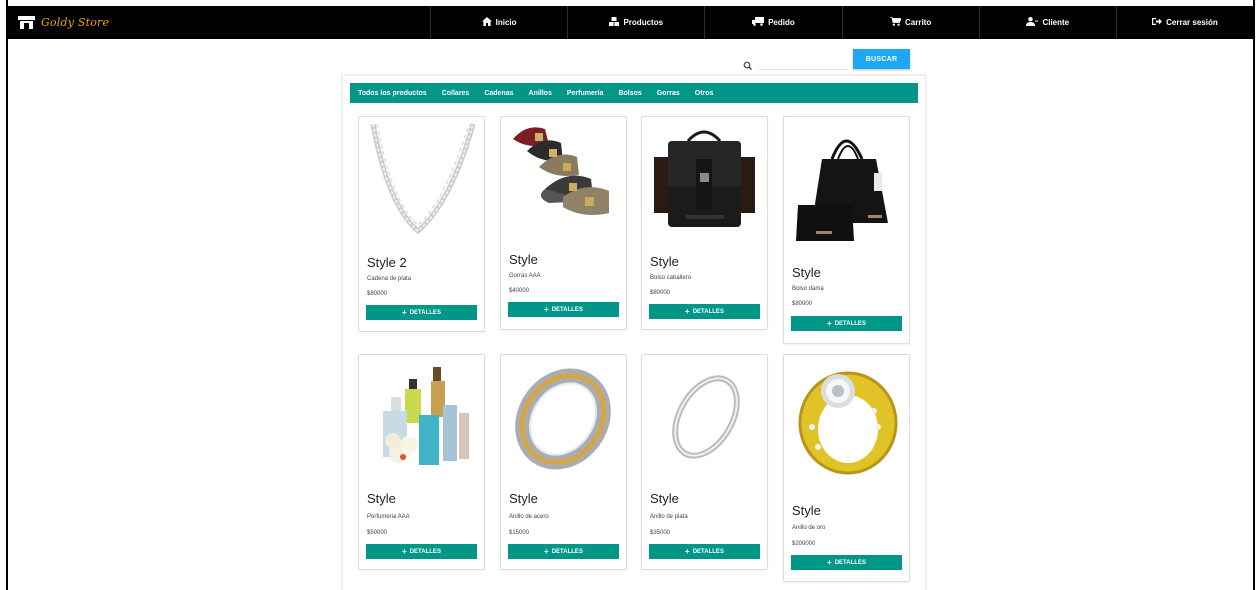  Describe the element at coordinates (506, 22) in the screenshot. I see `nav-label: Inicio` at that location.